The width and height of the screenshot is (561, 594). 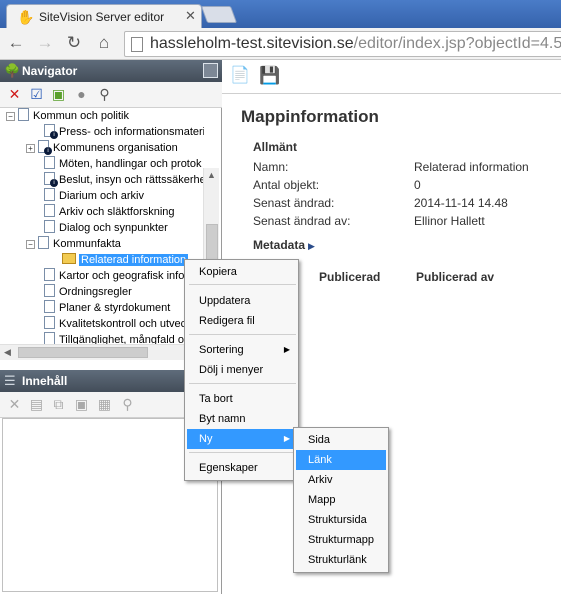 I want to click on scroll-up-icon: ▲, so click(x=211, y=175).